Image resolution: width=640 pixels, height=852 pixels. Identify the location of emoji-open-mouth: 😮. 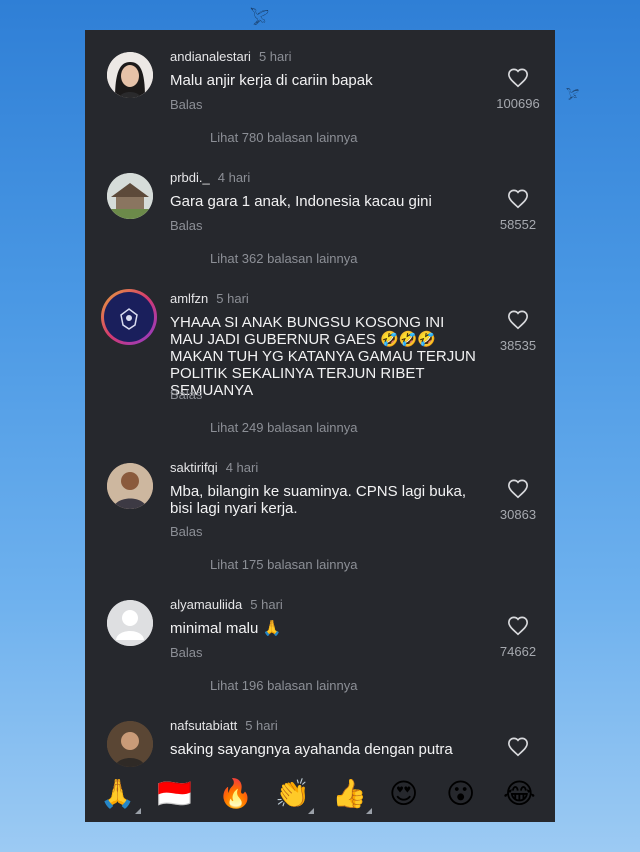
(460, 794).